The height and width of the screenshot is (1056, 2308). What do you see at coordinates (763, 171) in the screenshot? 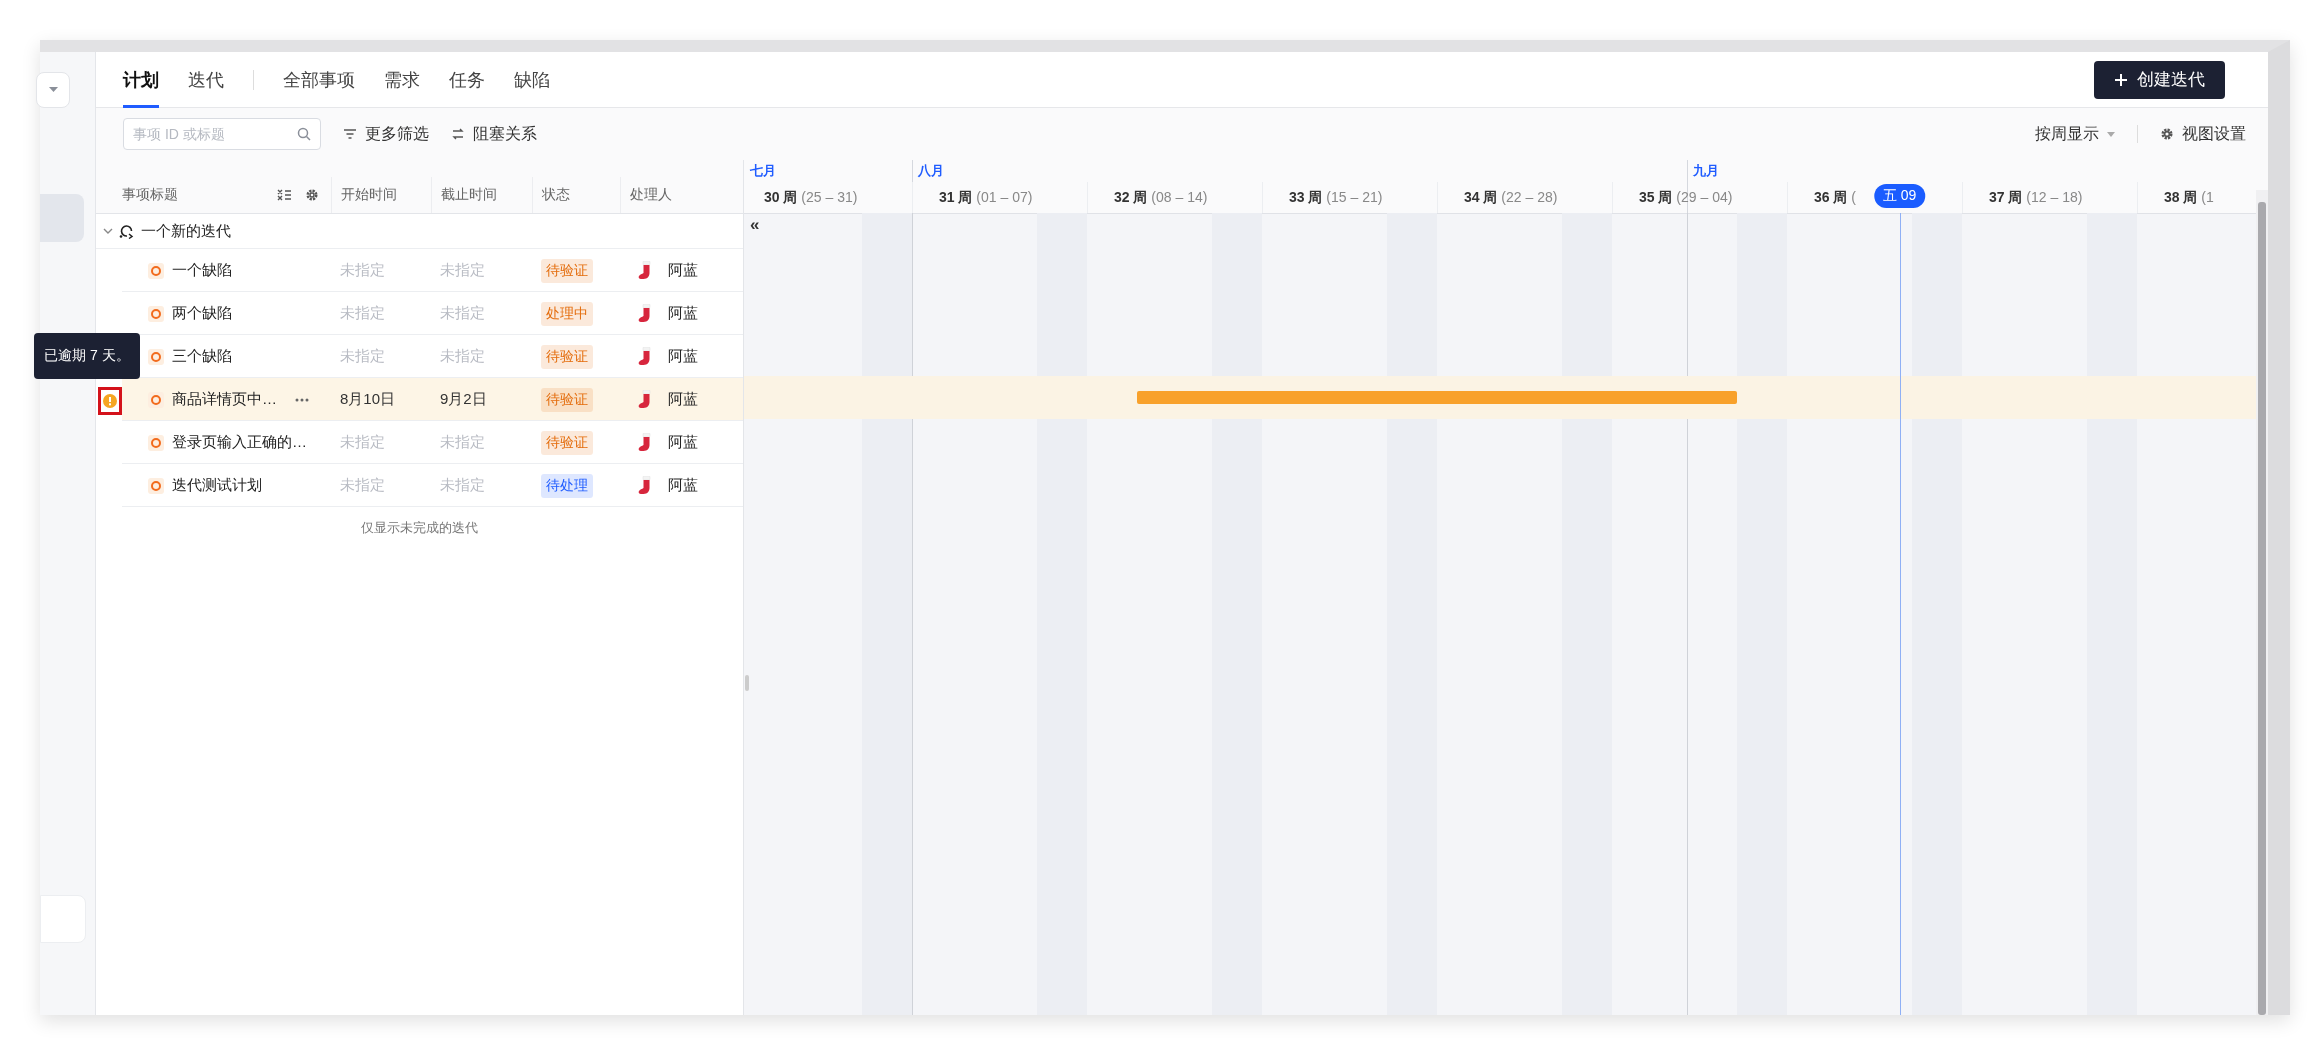
I see `month-label: 七月` at bounding box center [763, 171].